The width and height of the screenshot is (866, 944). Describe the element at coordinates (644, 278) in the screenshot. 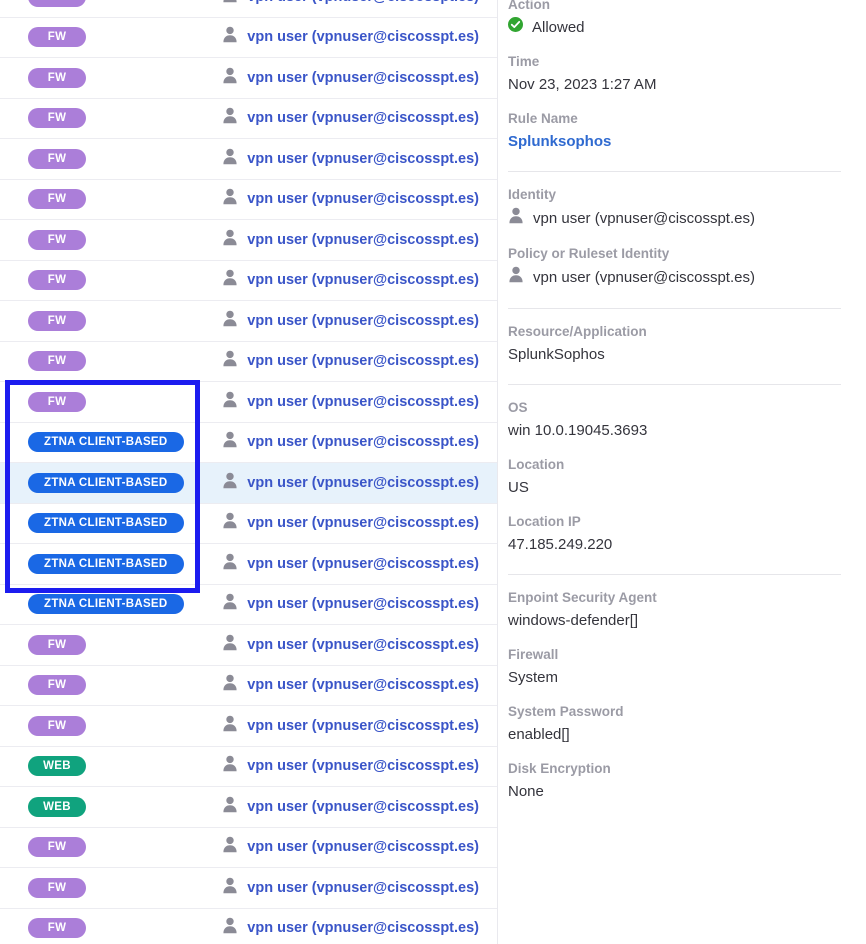

I see `policy-identity-value: vpn user (vpnuser@ciscosspt.es)` at that location.